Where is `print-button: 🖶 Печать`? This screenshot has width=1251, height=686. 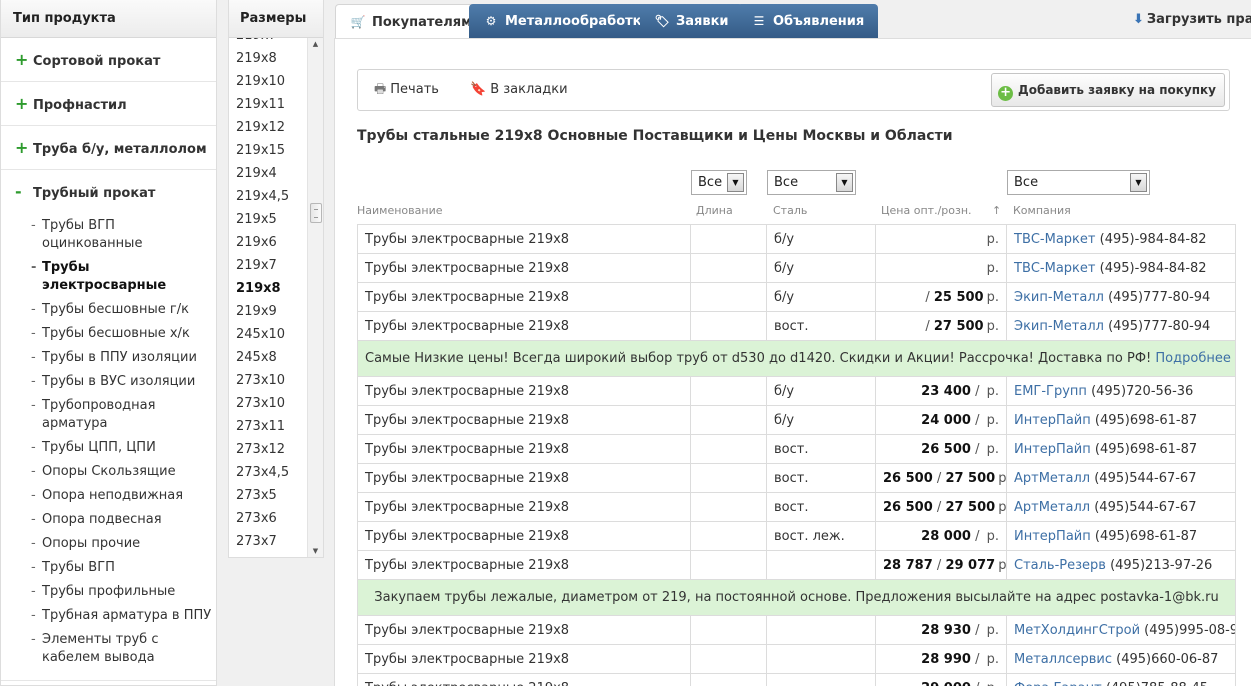 print-button: 🖶 Печать is located at coordinates (406, 90).